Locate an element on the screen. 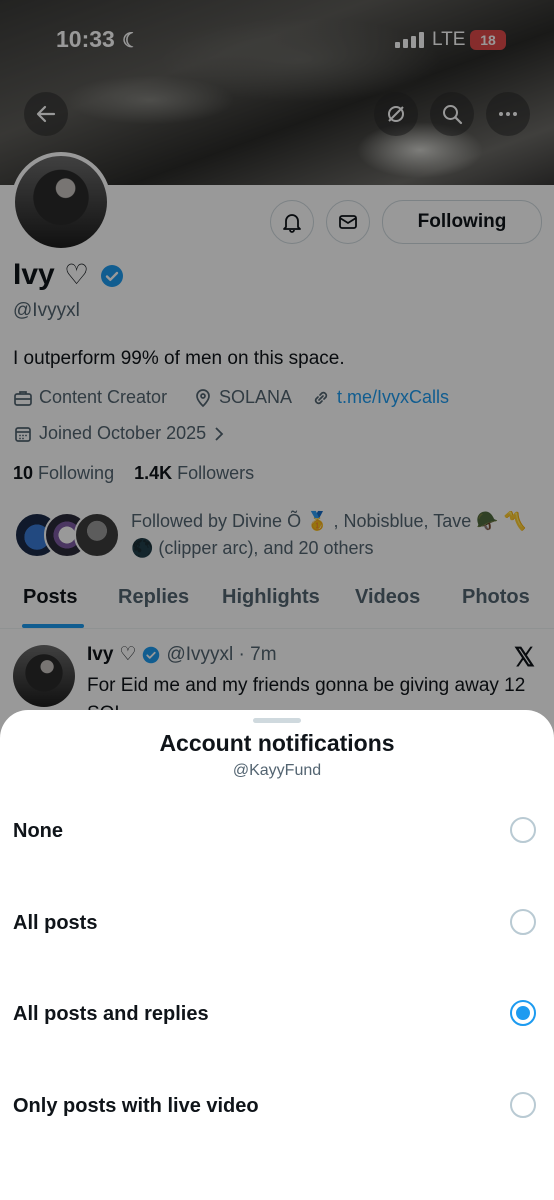 Image resolution: width=554 pixels, height=1200 pixels. notifications-button is located at coordinates (292, 222).